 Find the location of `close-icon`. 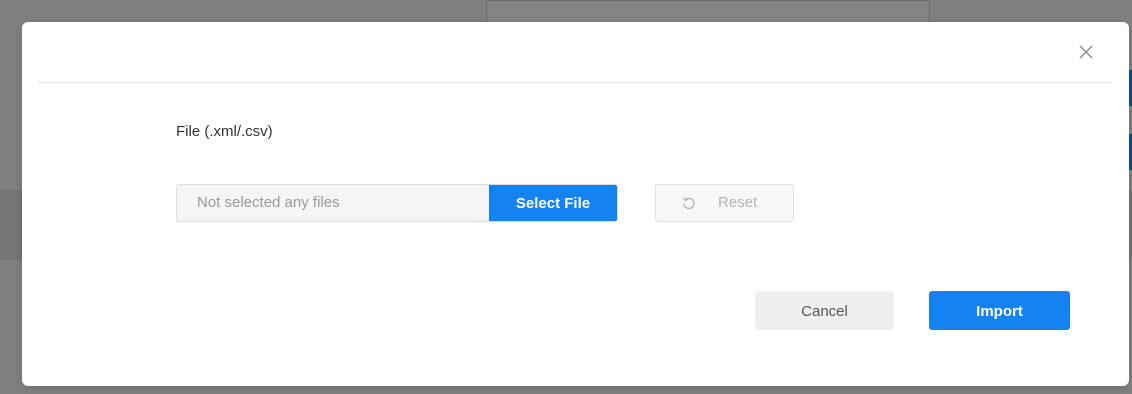

close-icon is located at coordinates (1086, 52).